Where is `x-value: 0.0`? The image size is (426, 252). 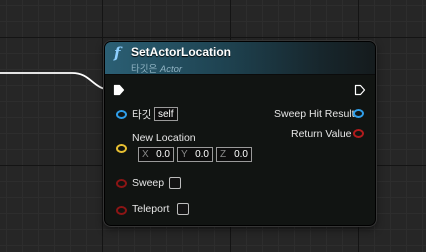 x-value: 0.0 is located at coordinates (163, 154).